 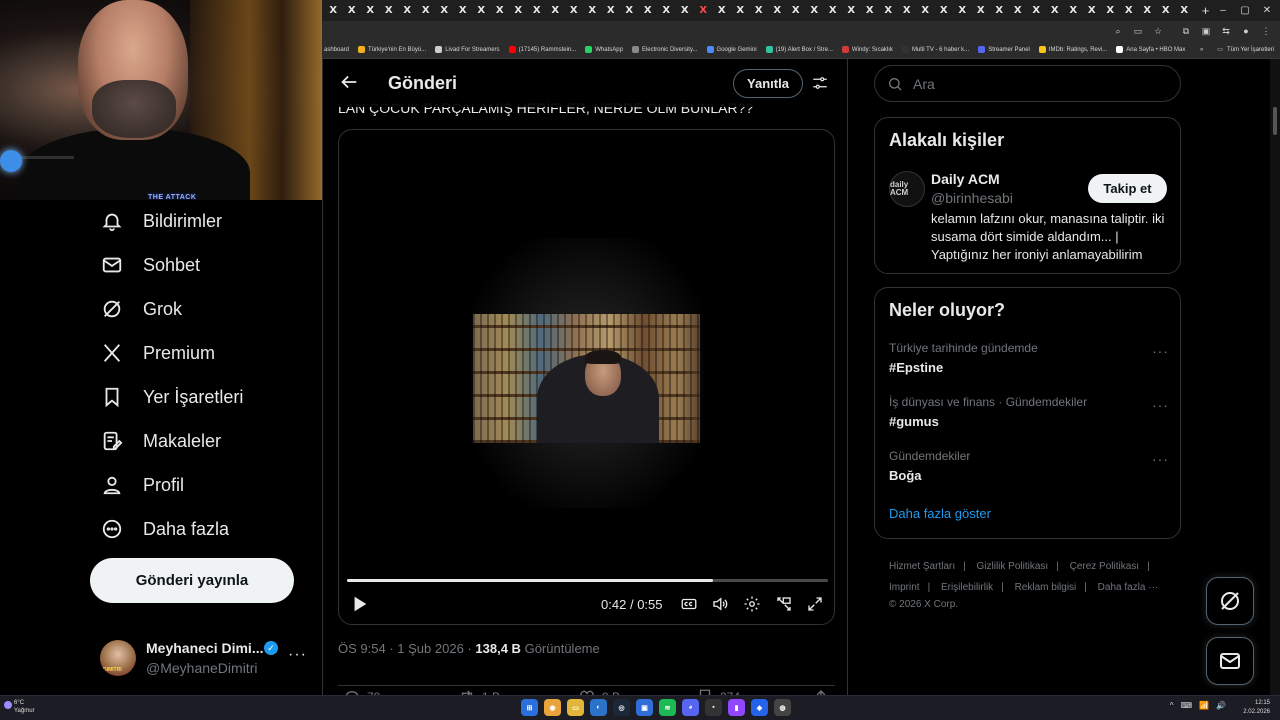 I want to click on show-more-link: Daha fazla göster, so click(x=940, y=513).